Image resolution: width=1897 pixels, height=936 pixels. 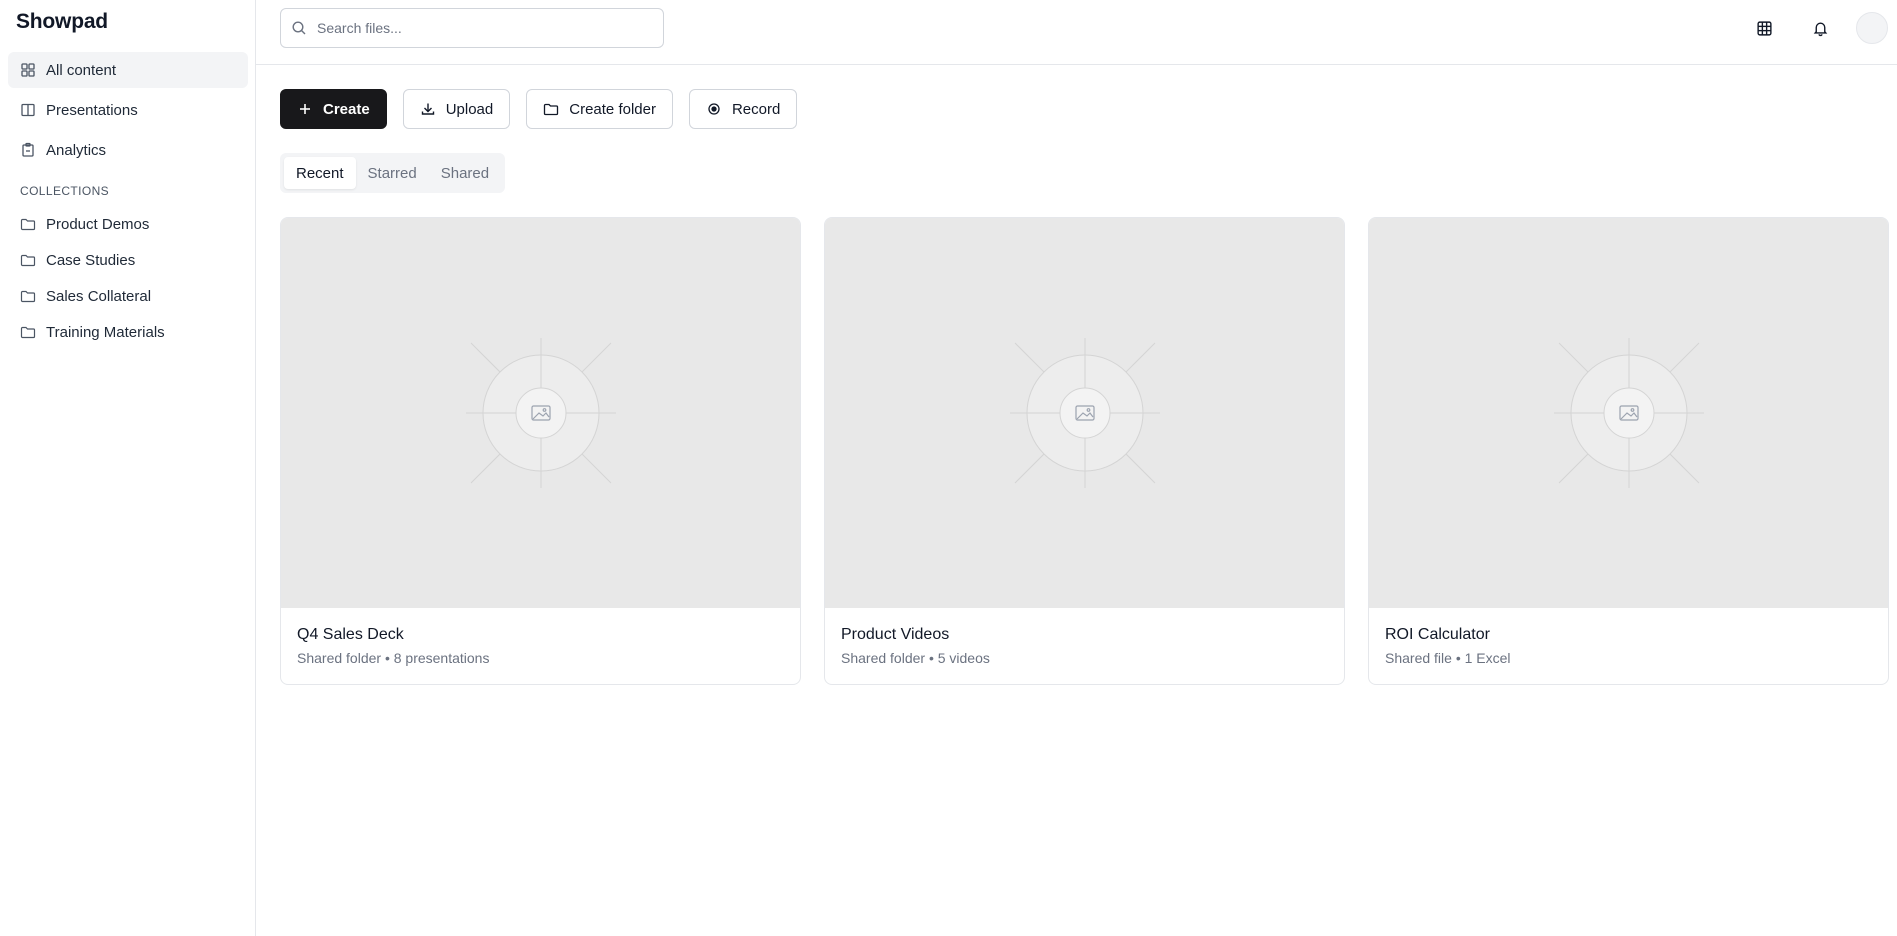 I want to click on collection-item-label: Sales Collateral, so click(x=99, y=296).